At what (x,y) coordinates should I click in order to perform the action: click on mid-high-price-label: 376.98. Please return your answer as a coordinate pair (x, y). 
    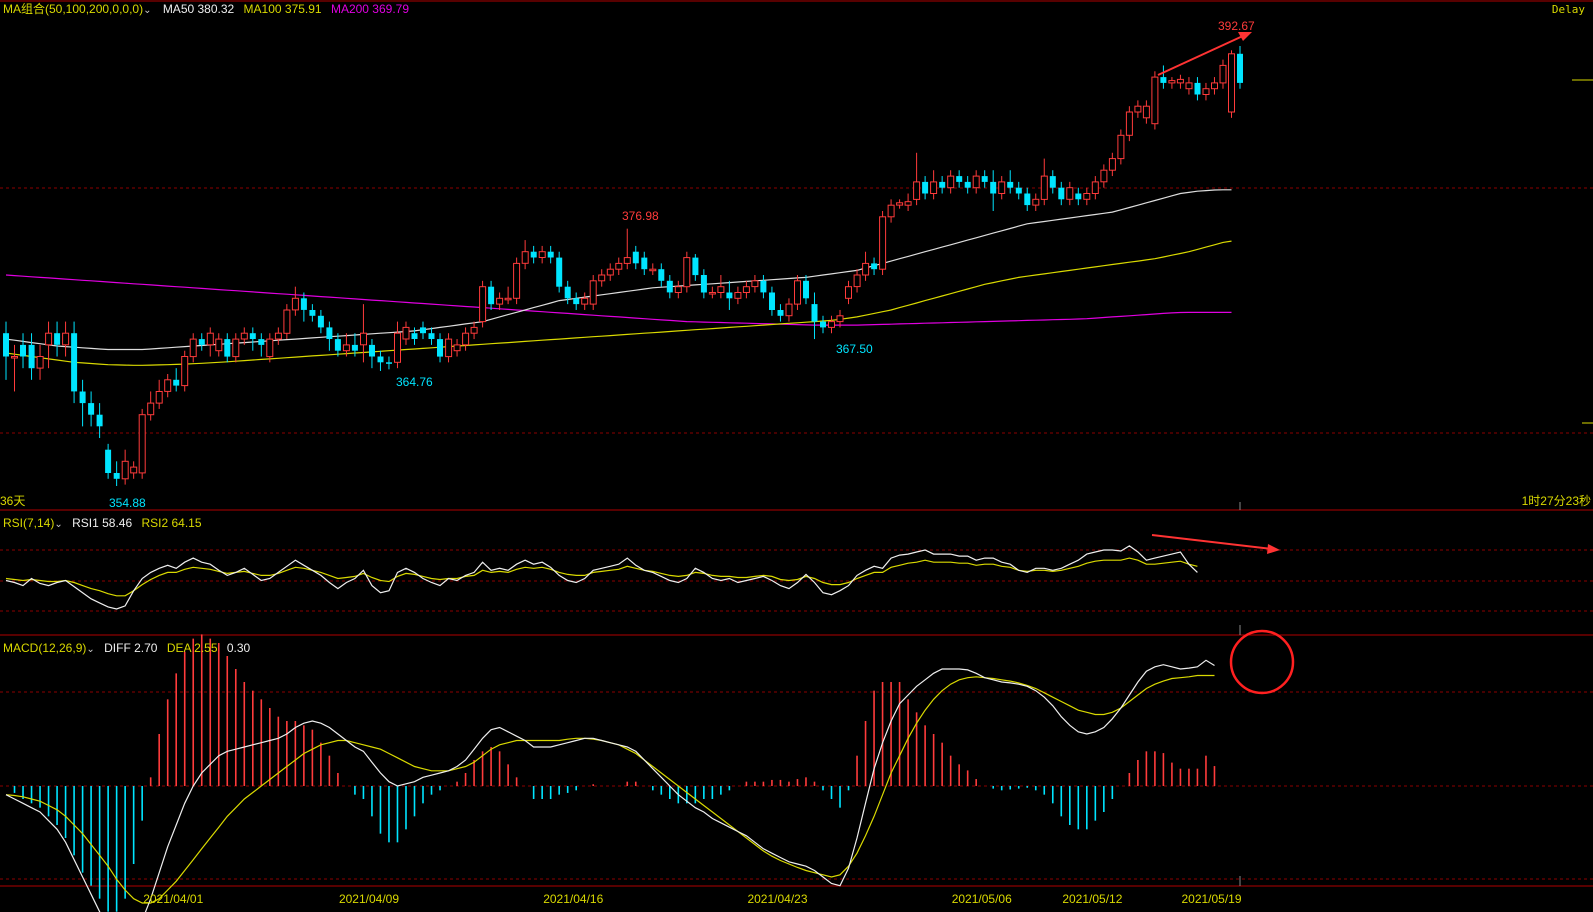
    Looking at the image, I should click on (640, 216).